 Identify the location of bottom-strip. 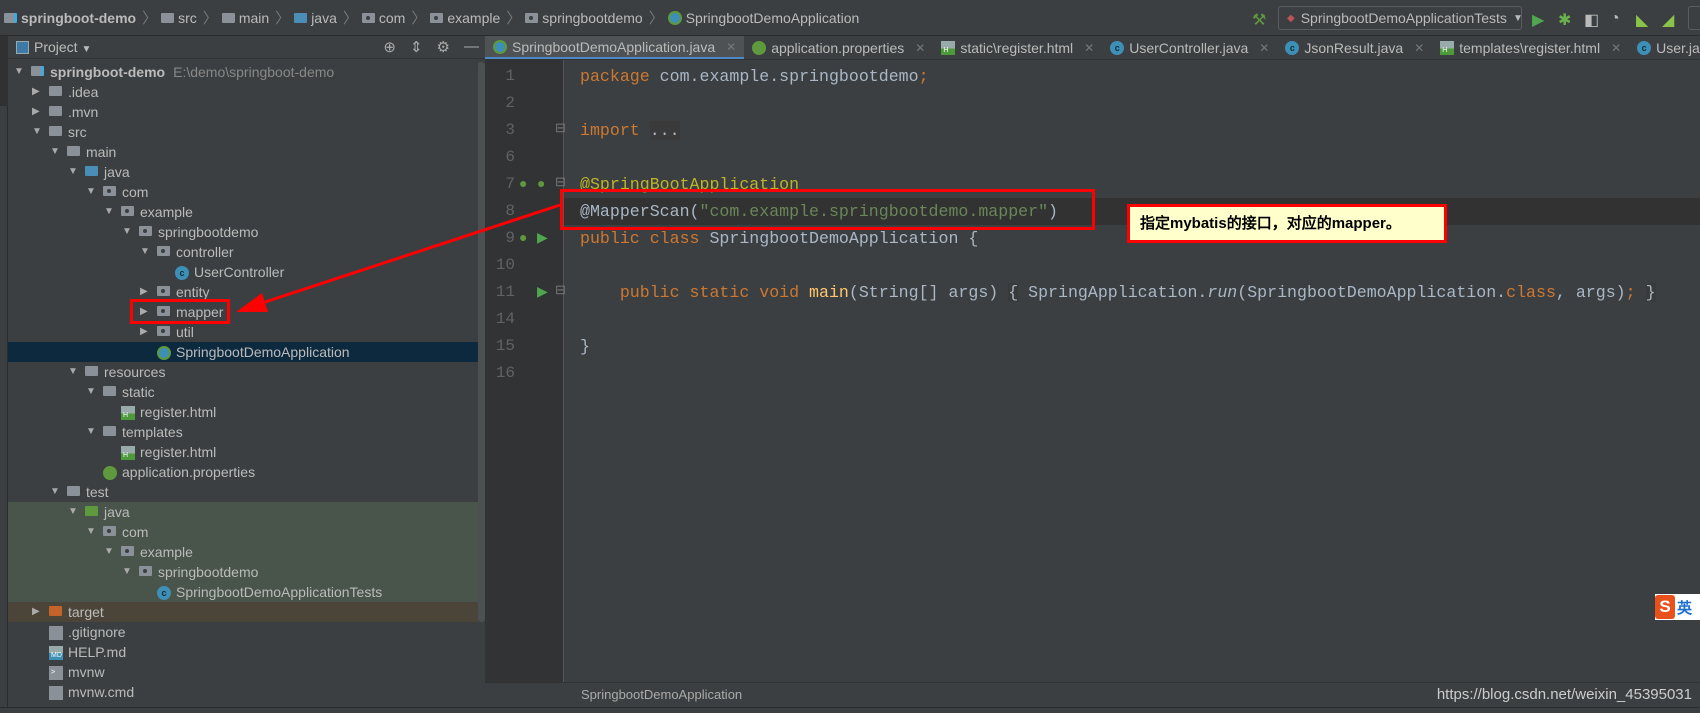
(850, 710).